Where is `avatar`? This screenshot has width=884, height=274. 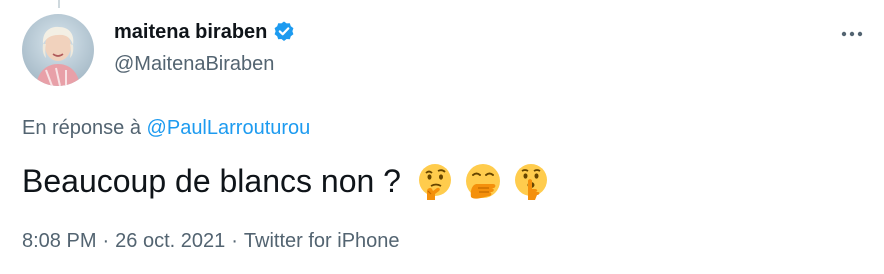 avatar is located at coordinates (58, 50).